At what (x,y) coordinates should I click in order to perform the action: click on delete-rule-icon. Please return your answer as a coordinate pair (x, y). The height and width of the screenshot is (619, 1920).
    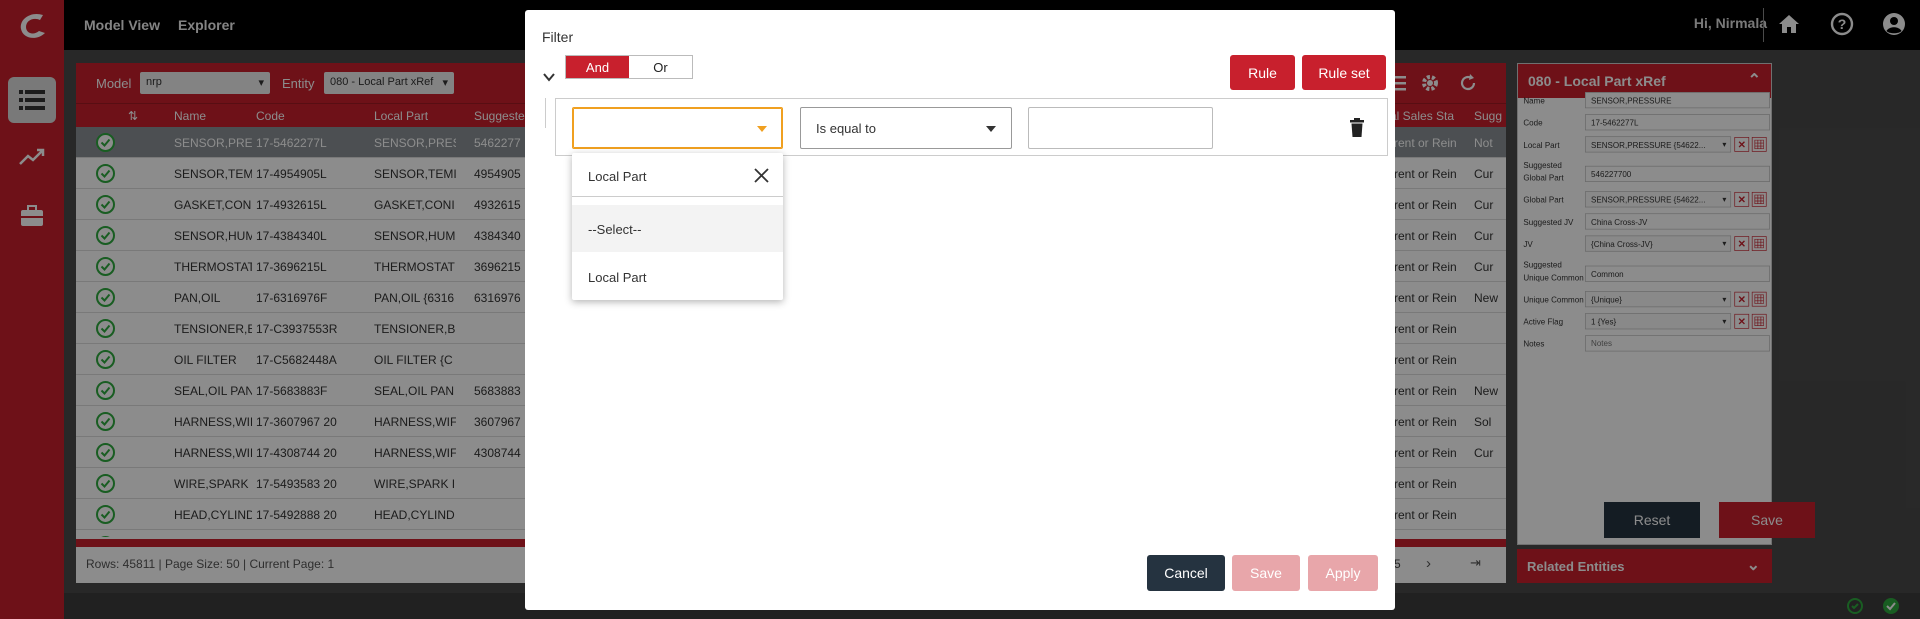
    Looking at the image, I should click on (1357, 128).